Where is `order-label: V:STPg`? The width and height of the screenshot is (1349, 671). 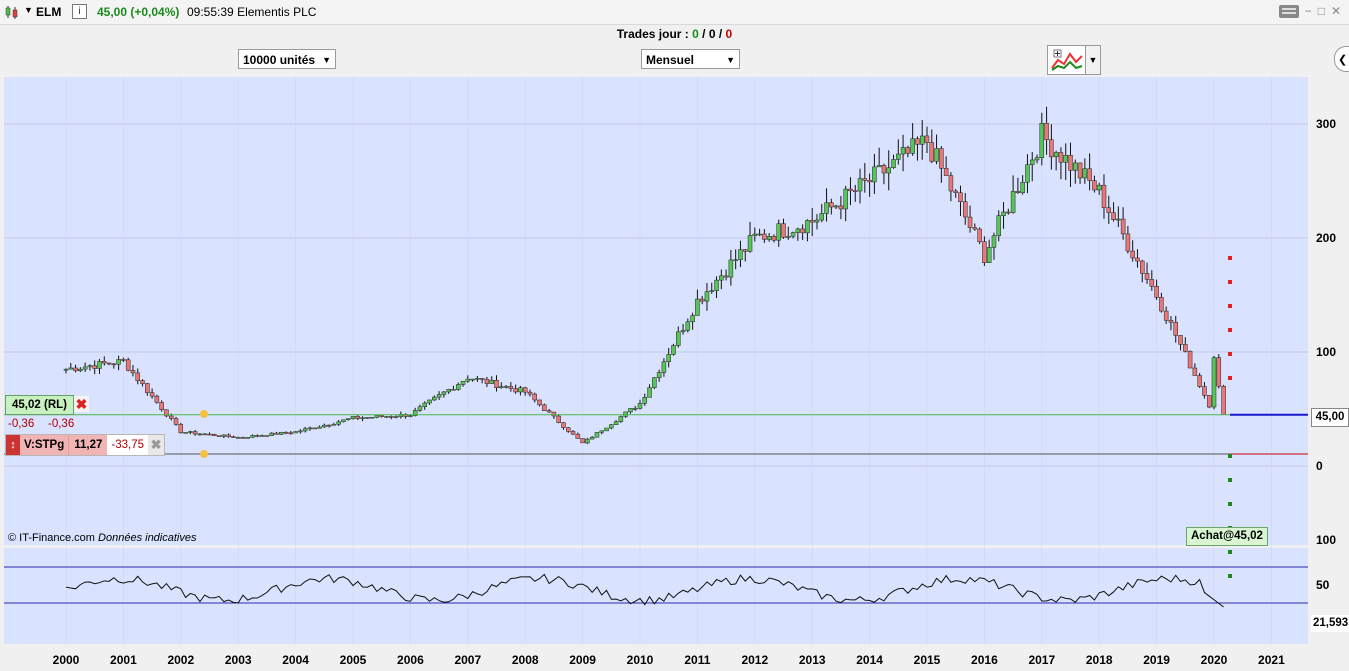
order-label: V:STPg is located at coordinates (44, 445).